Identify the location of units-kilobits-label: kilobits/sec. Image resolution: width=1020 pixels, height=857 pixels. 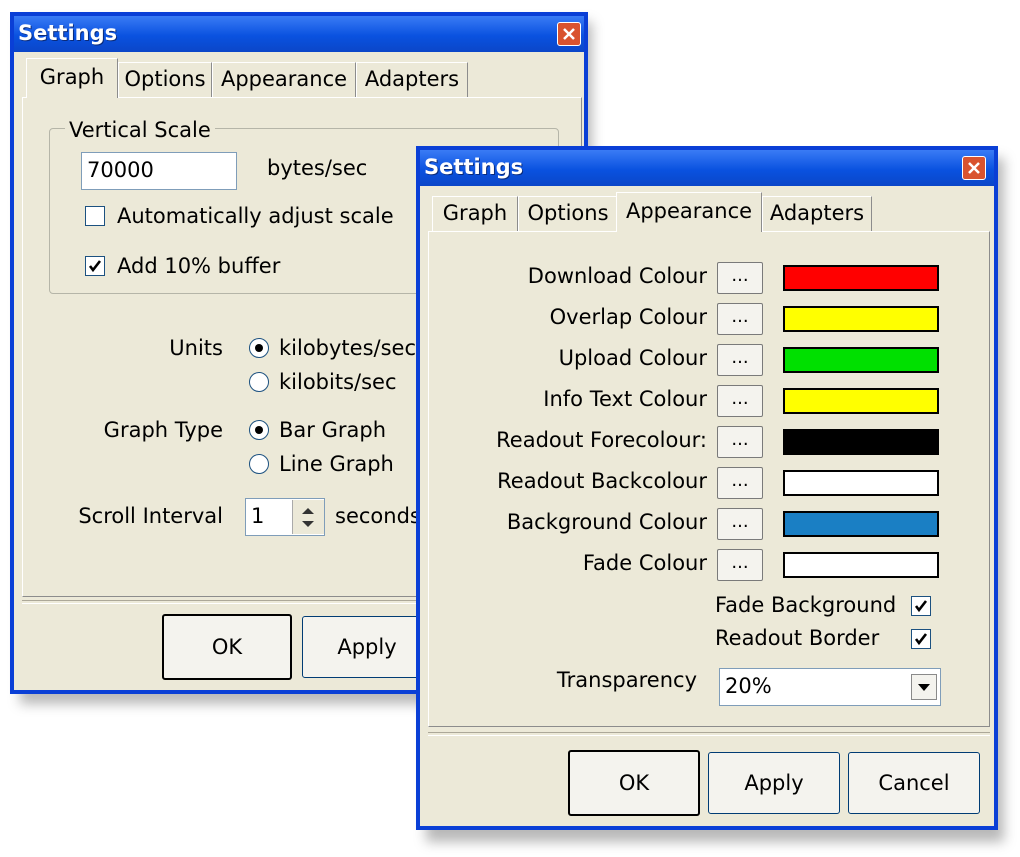
(338, 382).